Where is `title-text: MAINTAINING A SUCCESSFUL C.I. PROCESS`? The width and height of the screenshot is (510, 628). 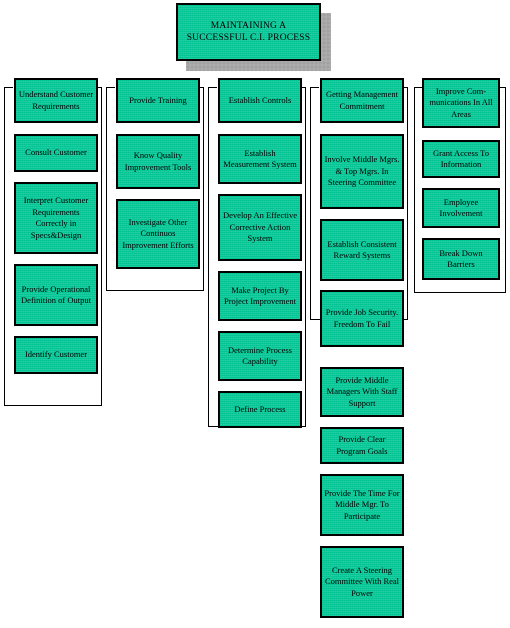
title-text: MAINTAINING A SUCCESSFUL C.I. PROCESS is located at coordinates (248, 32).